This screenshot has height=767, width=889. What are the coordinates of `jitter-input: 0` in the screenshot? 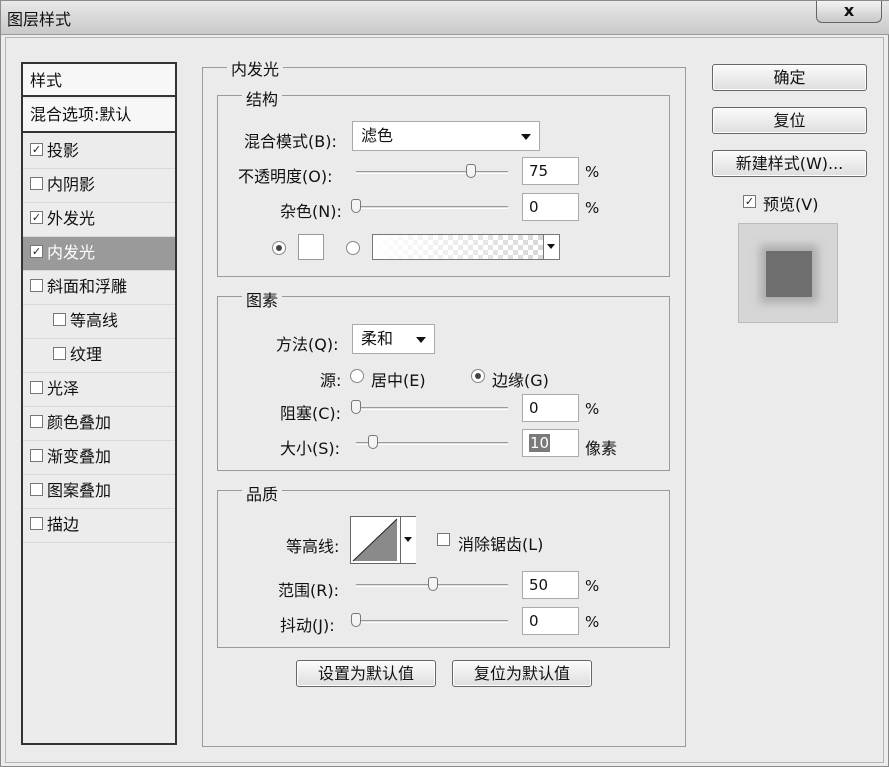 It's located at (550, 621).